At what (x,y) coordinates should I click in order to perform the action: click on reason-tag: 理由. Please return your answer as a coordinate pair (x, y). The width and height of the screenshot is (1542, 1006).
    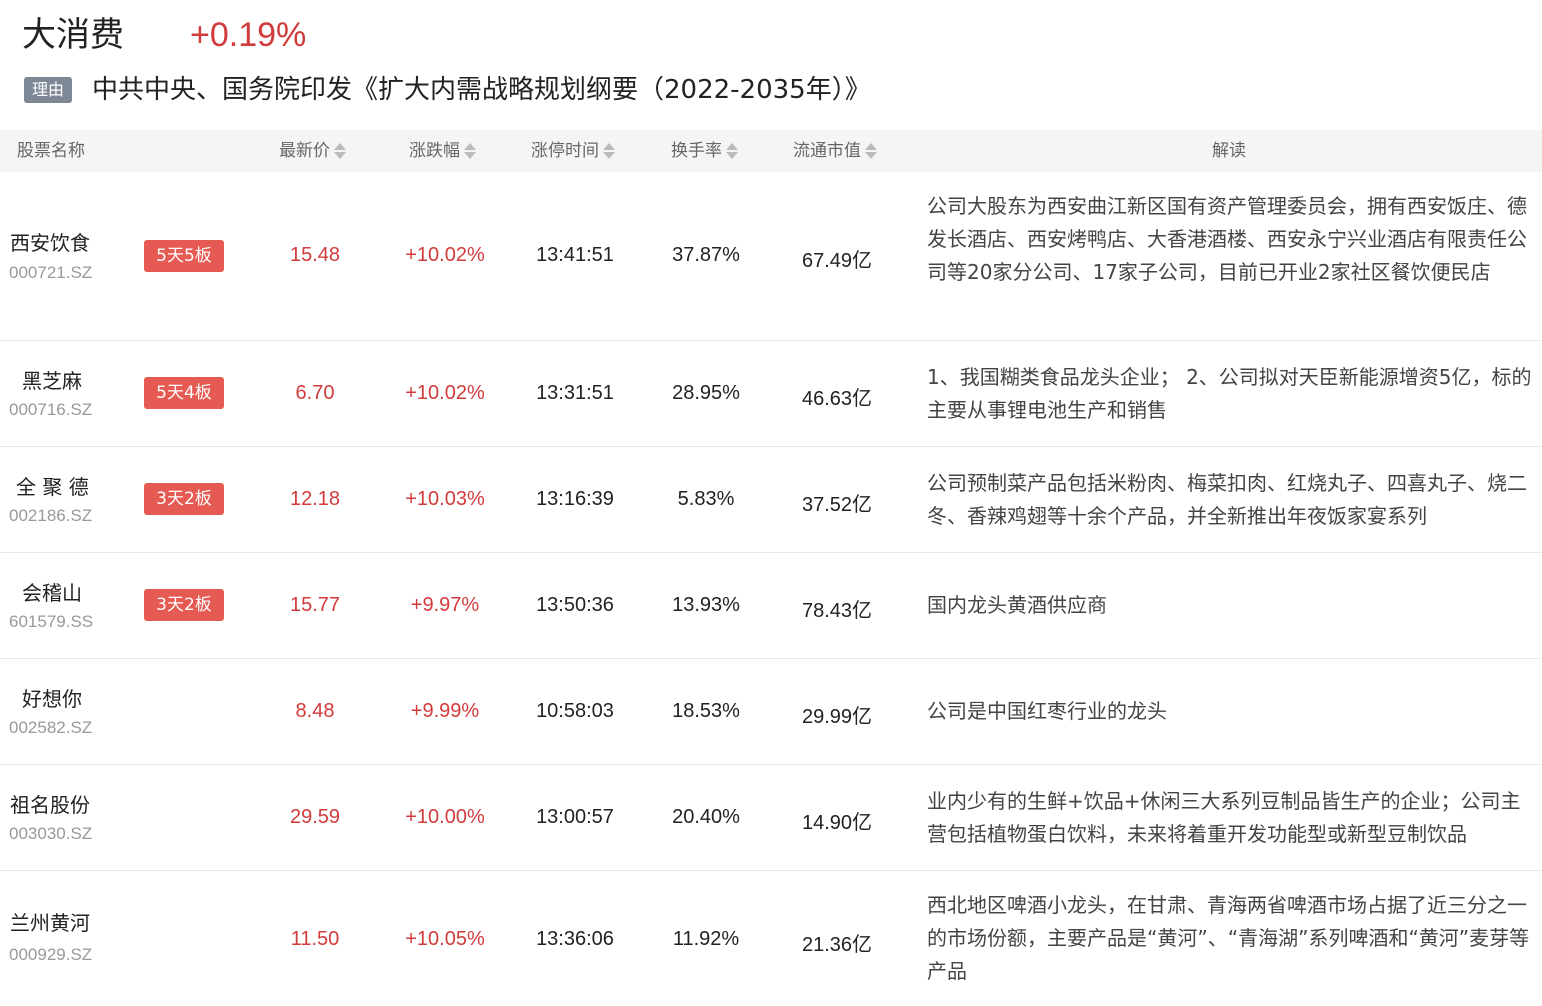
    Looking at the image, I should click on (48, 90).